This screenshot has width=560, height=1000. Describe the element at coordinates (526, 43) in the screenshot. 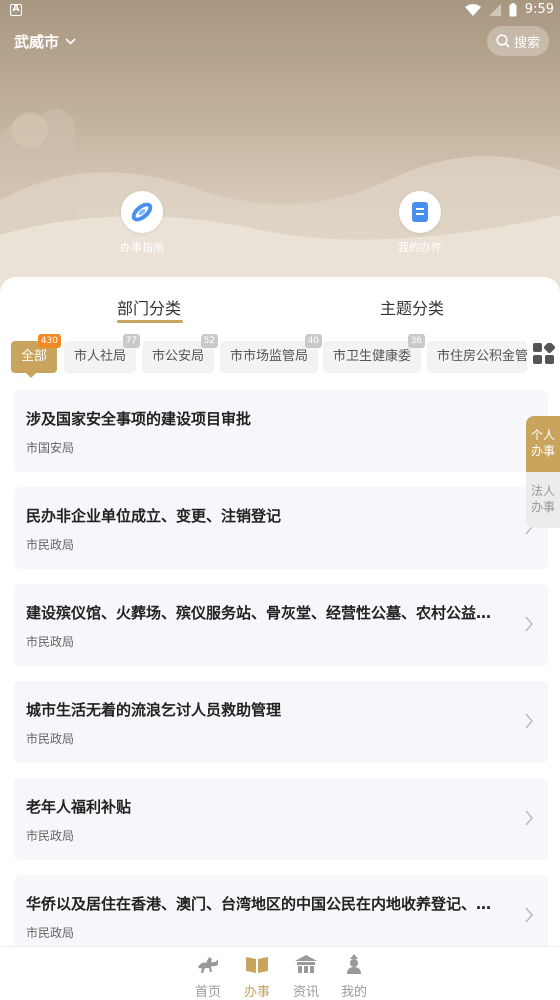

I see `search-label: 搜索` at that location.